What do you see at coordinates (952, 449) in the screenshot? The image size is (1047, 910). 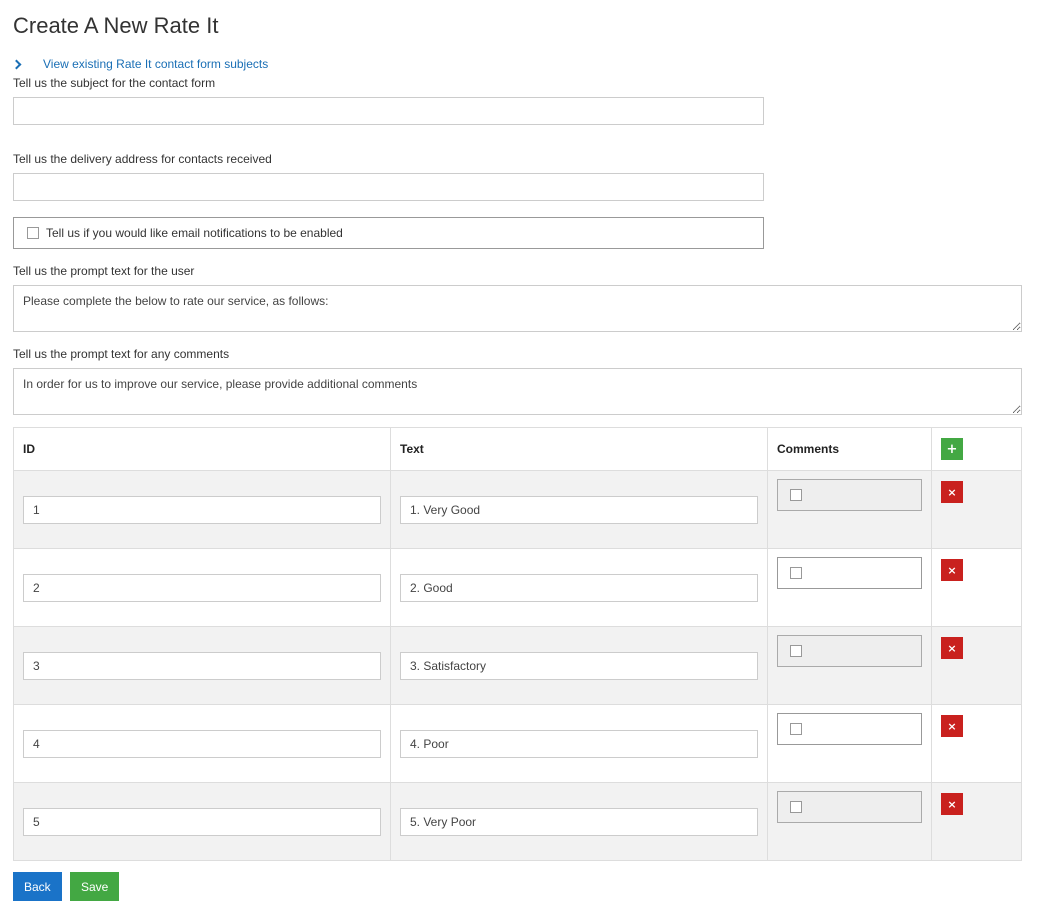 I see `add-row-button: +` at bounding box center [952, 449].